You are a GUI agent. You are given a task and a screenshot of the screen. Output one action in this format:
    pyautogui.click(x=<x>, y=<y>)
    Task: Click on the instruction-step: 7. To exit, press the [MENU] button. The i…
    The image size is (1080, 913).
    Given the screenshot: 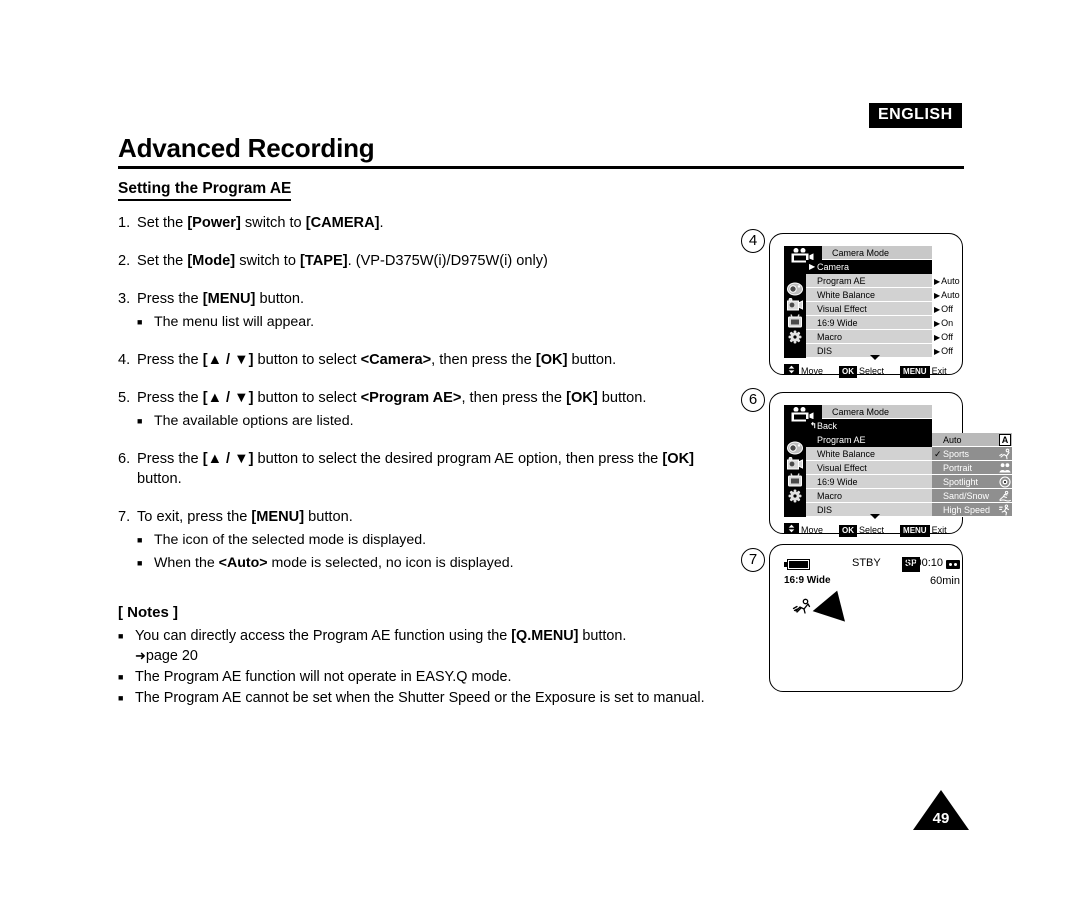 What is the action you would take?
    pyautogui.click(x=418, y=540)
    